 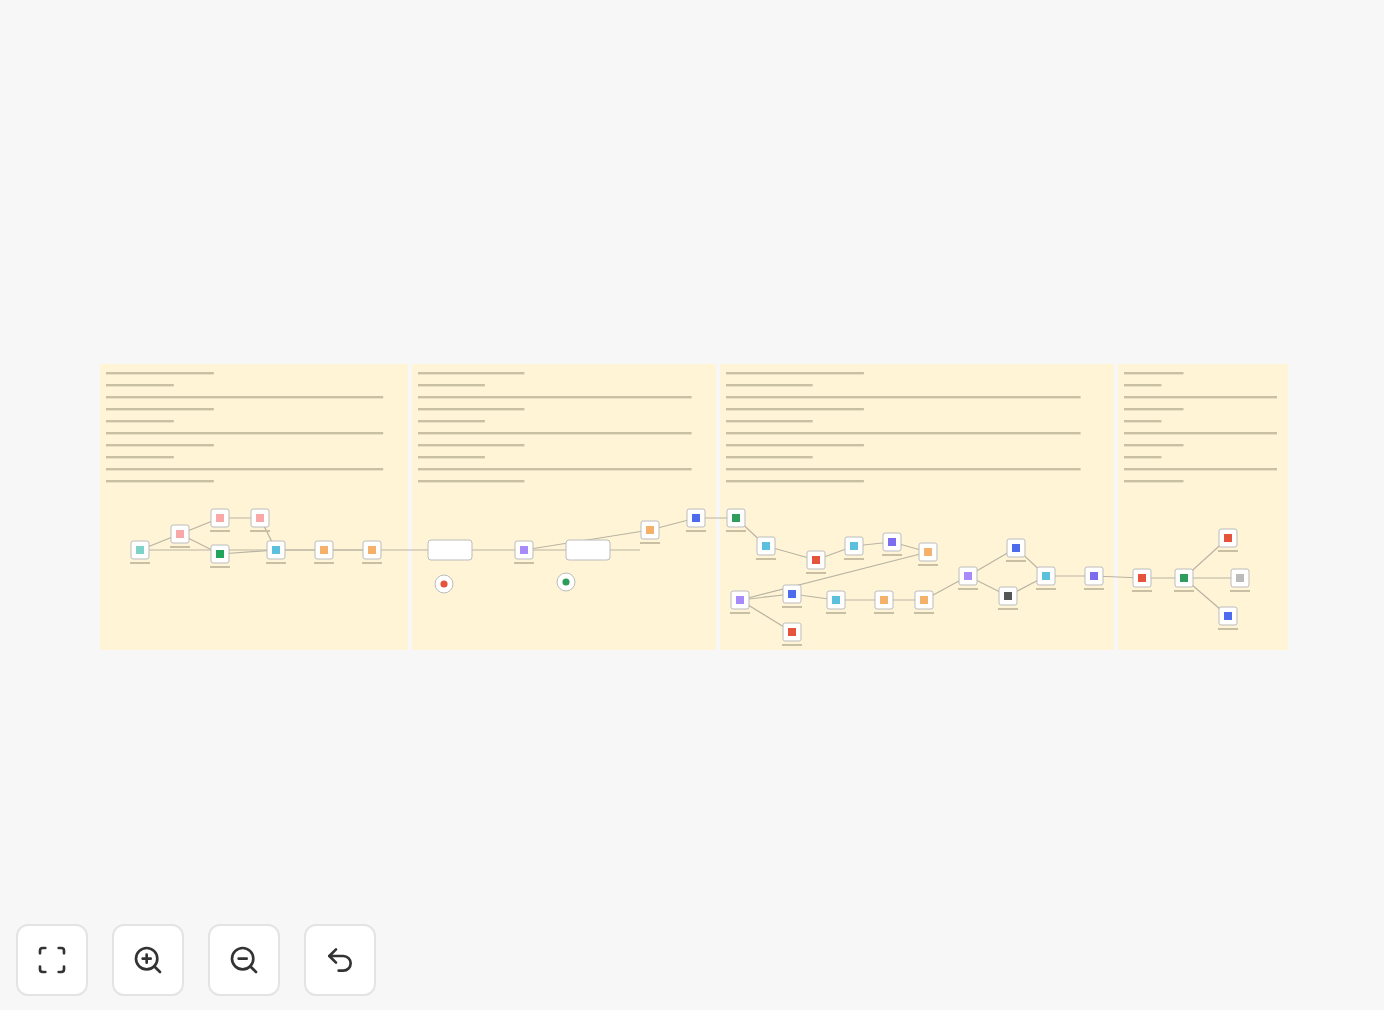 I want to click on reset-zoom-button, so click(x=340, y=960).